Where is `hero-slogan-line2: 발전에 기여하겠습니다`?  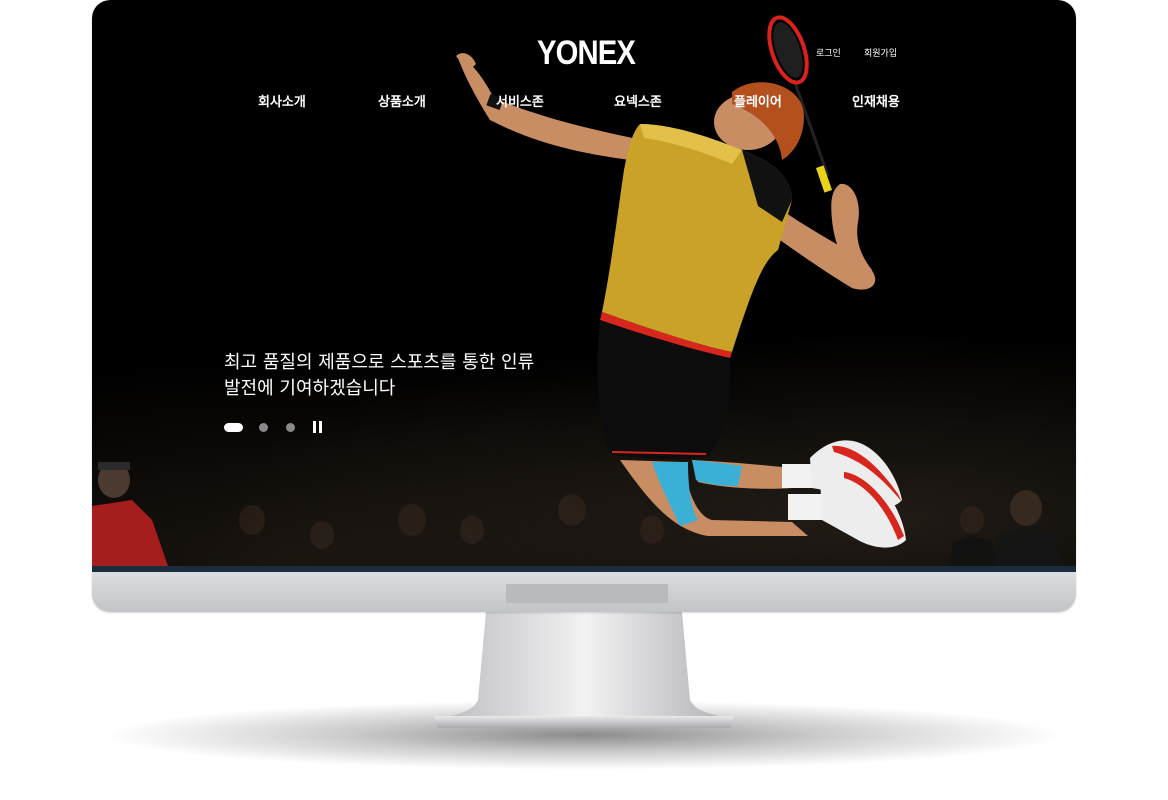
hero-slogan-line2: 발전에 기여하겠습니다 is located at coordinates (310, 388).